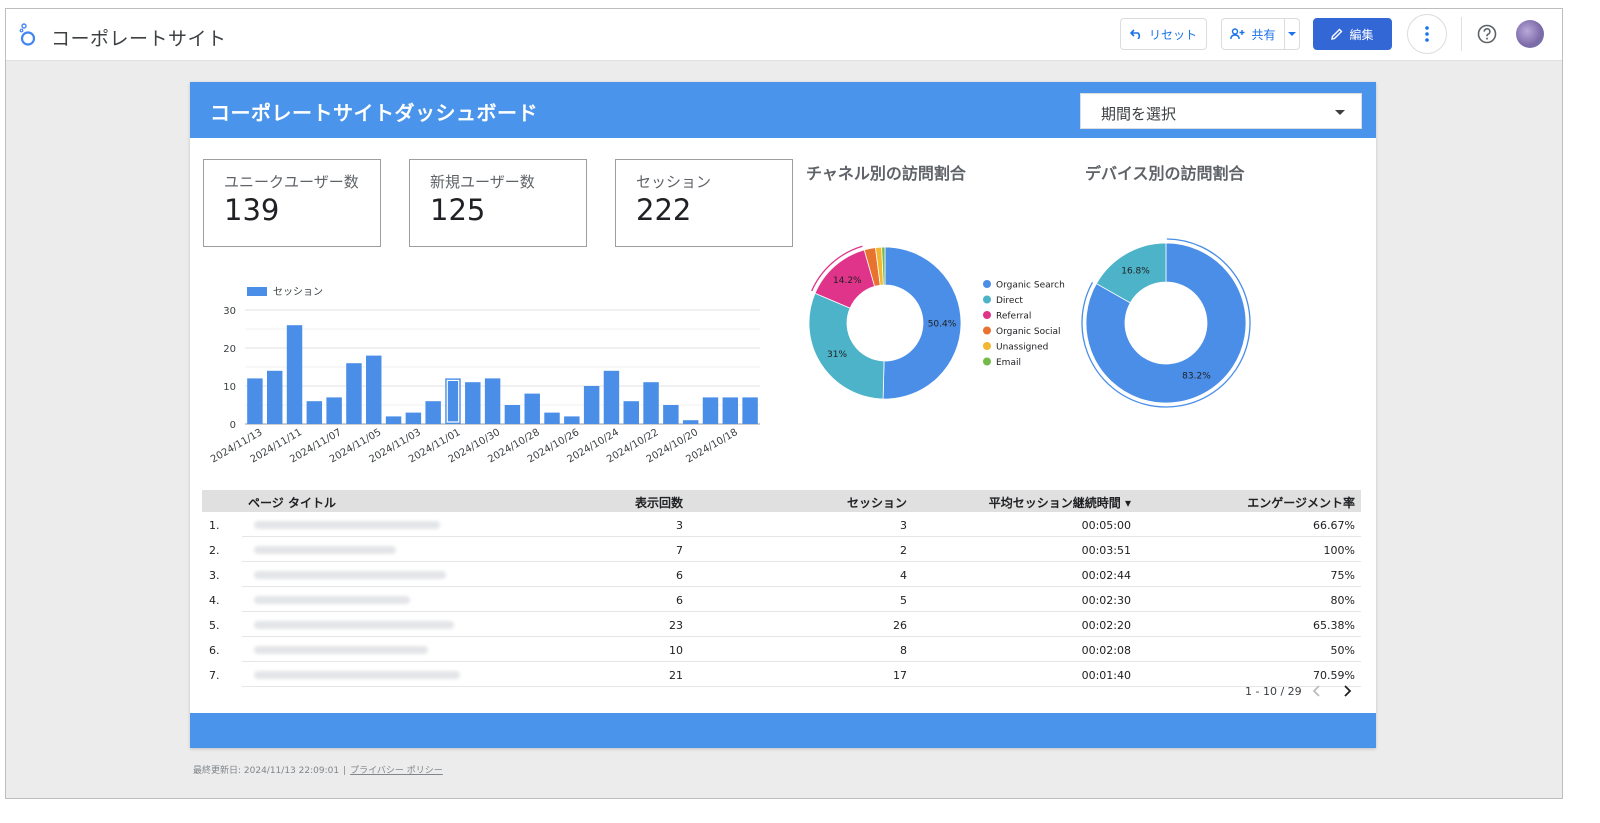 The width and height of the screenshot is (1600, 823). Describe the element at coordinates (781, 674) in the screenshot. I see `table-row: 7. 21 17 00:01:40 70.59%` at that location.